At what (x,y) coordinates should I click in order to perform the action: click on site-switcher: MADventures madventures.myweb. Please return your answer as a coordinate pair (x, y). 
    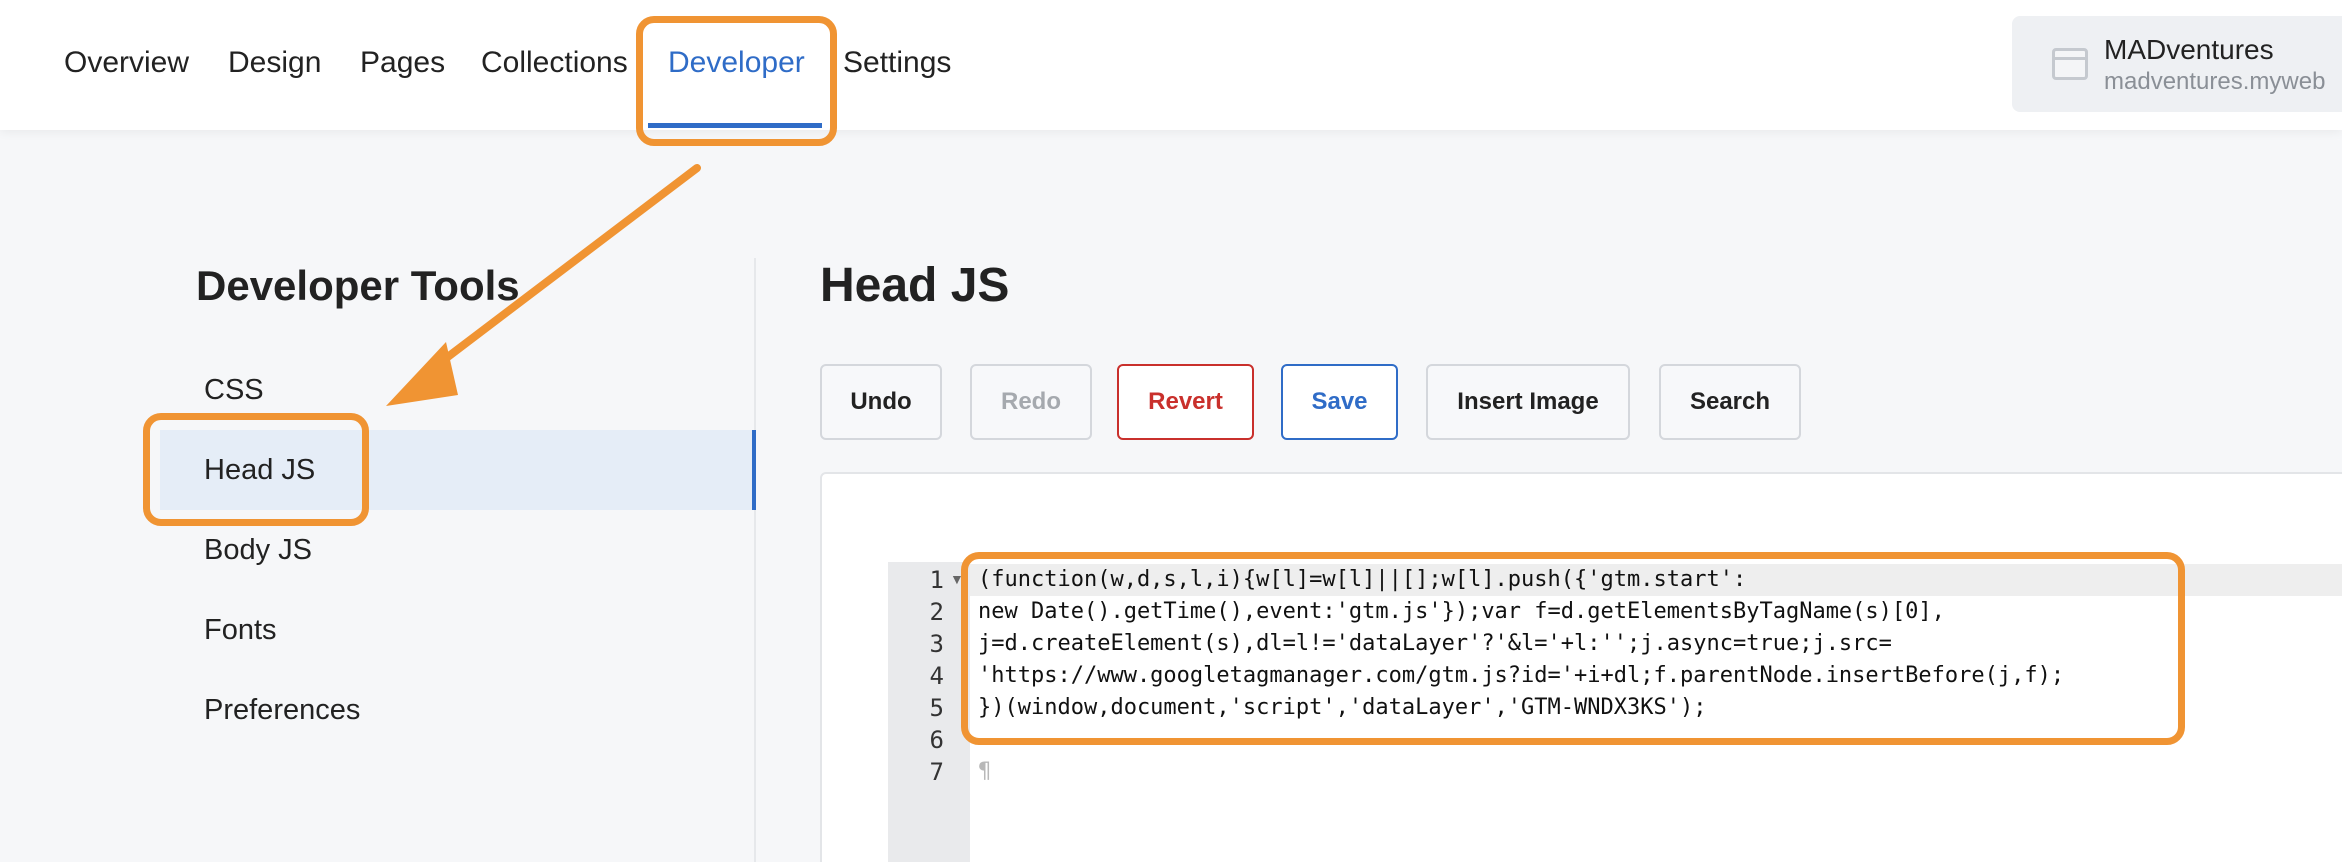
    Looking at the image, I should click on (2177, 64).